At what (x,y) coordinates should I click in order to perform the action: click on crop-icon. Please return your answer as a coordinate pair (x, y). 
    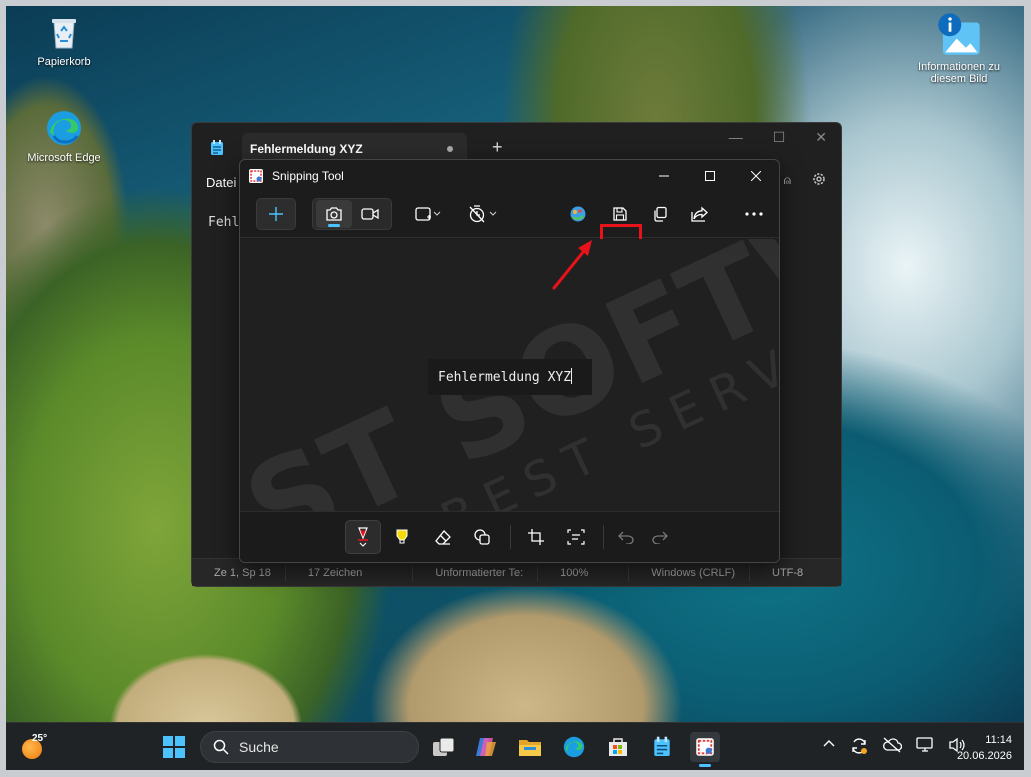
    Looking at the image, I should click on (536, 537).